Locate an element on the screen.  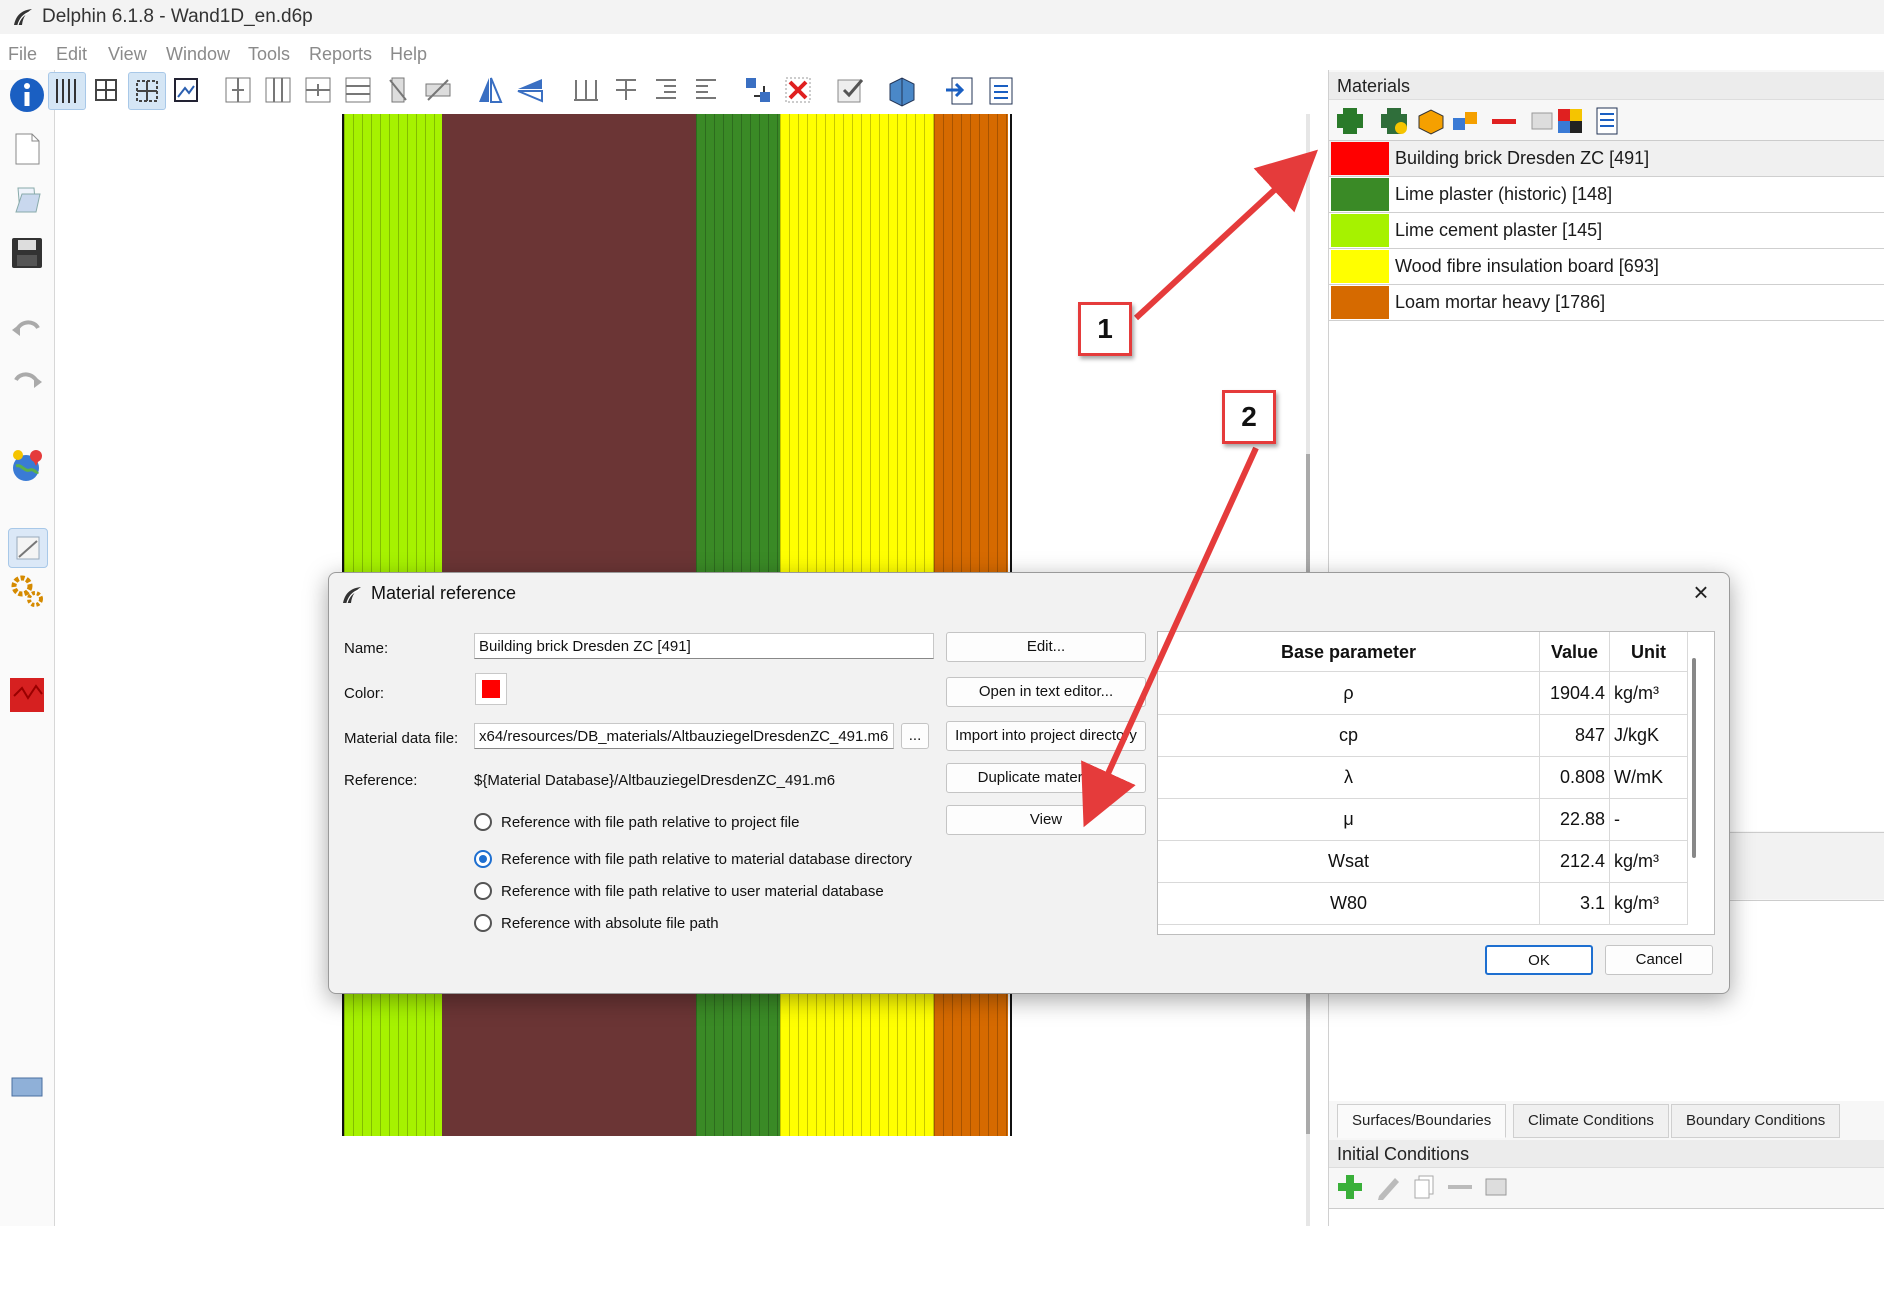
material-item: Lime plaster (historic) [148] is located at coordinates (1606, 195).